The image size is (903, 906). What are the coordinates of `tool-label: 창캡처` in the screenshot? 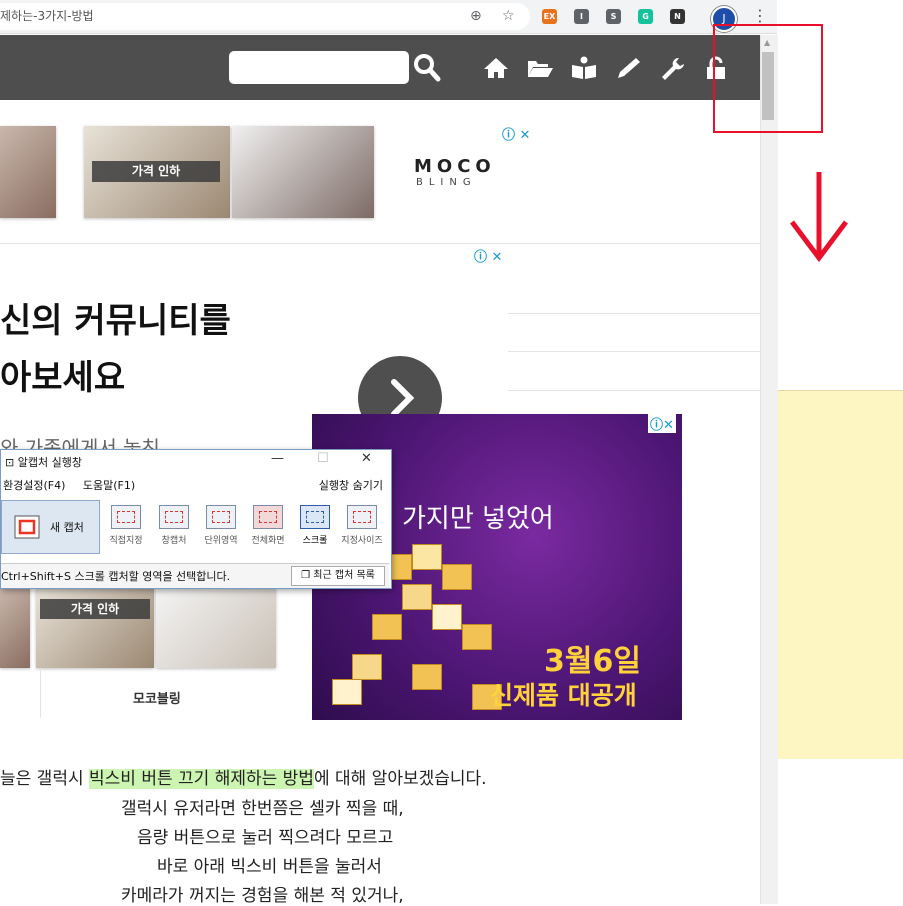 It's located at (174, 541).